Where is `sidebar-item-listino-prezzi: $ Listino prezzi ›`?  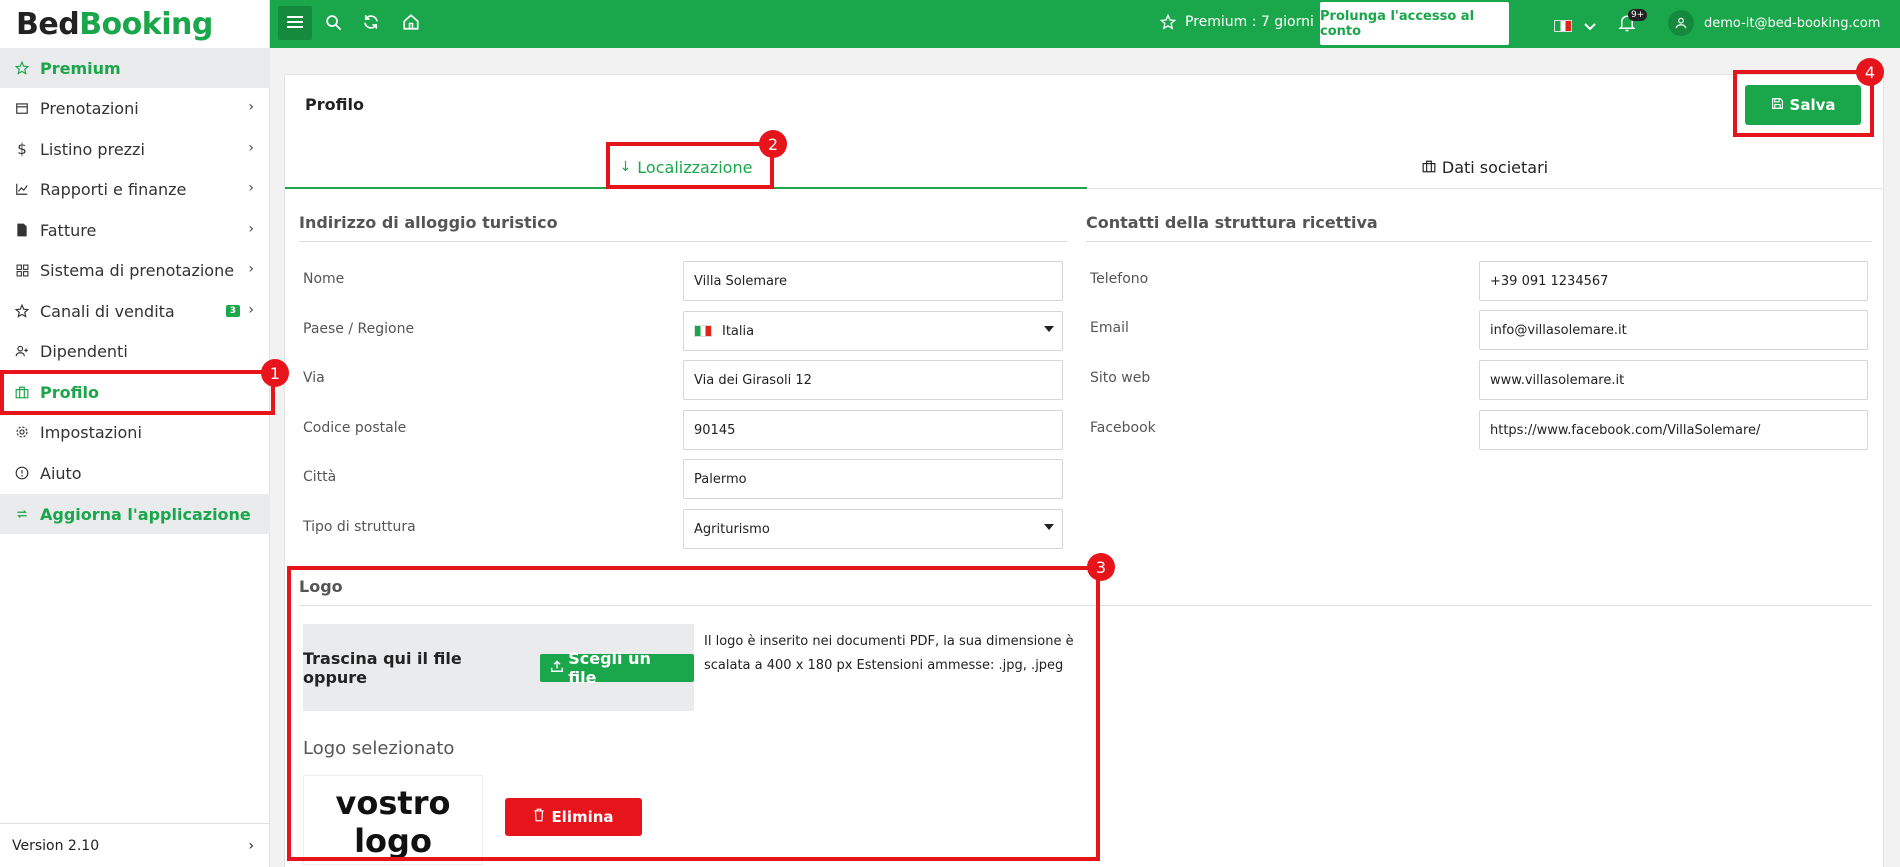 sidebar-item-listino-prezzi: $ Listino prezzi › is located at coordinates (135, 149).